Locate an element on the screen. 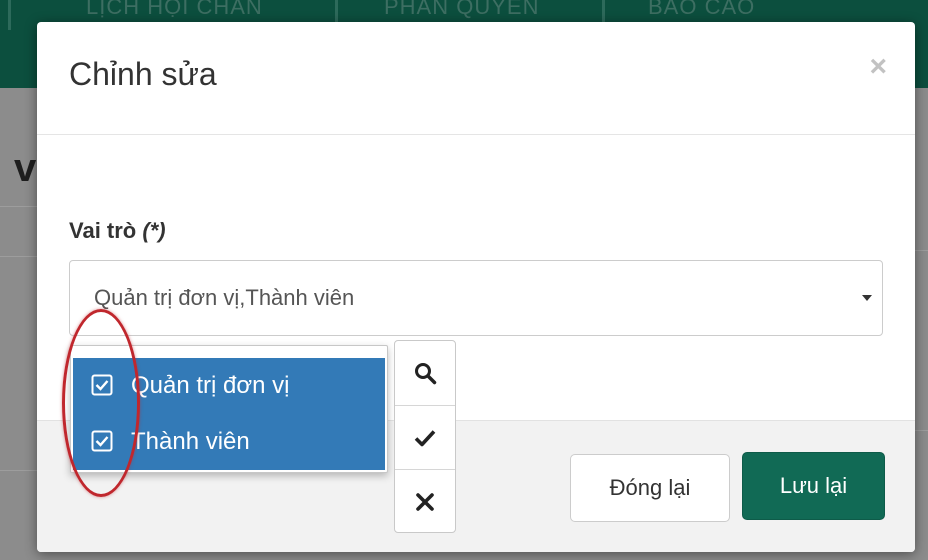  save-button: Lưu lại is located at coordinates (813, 486).